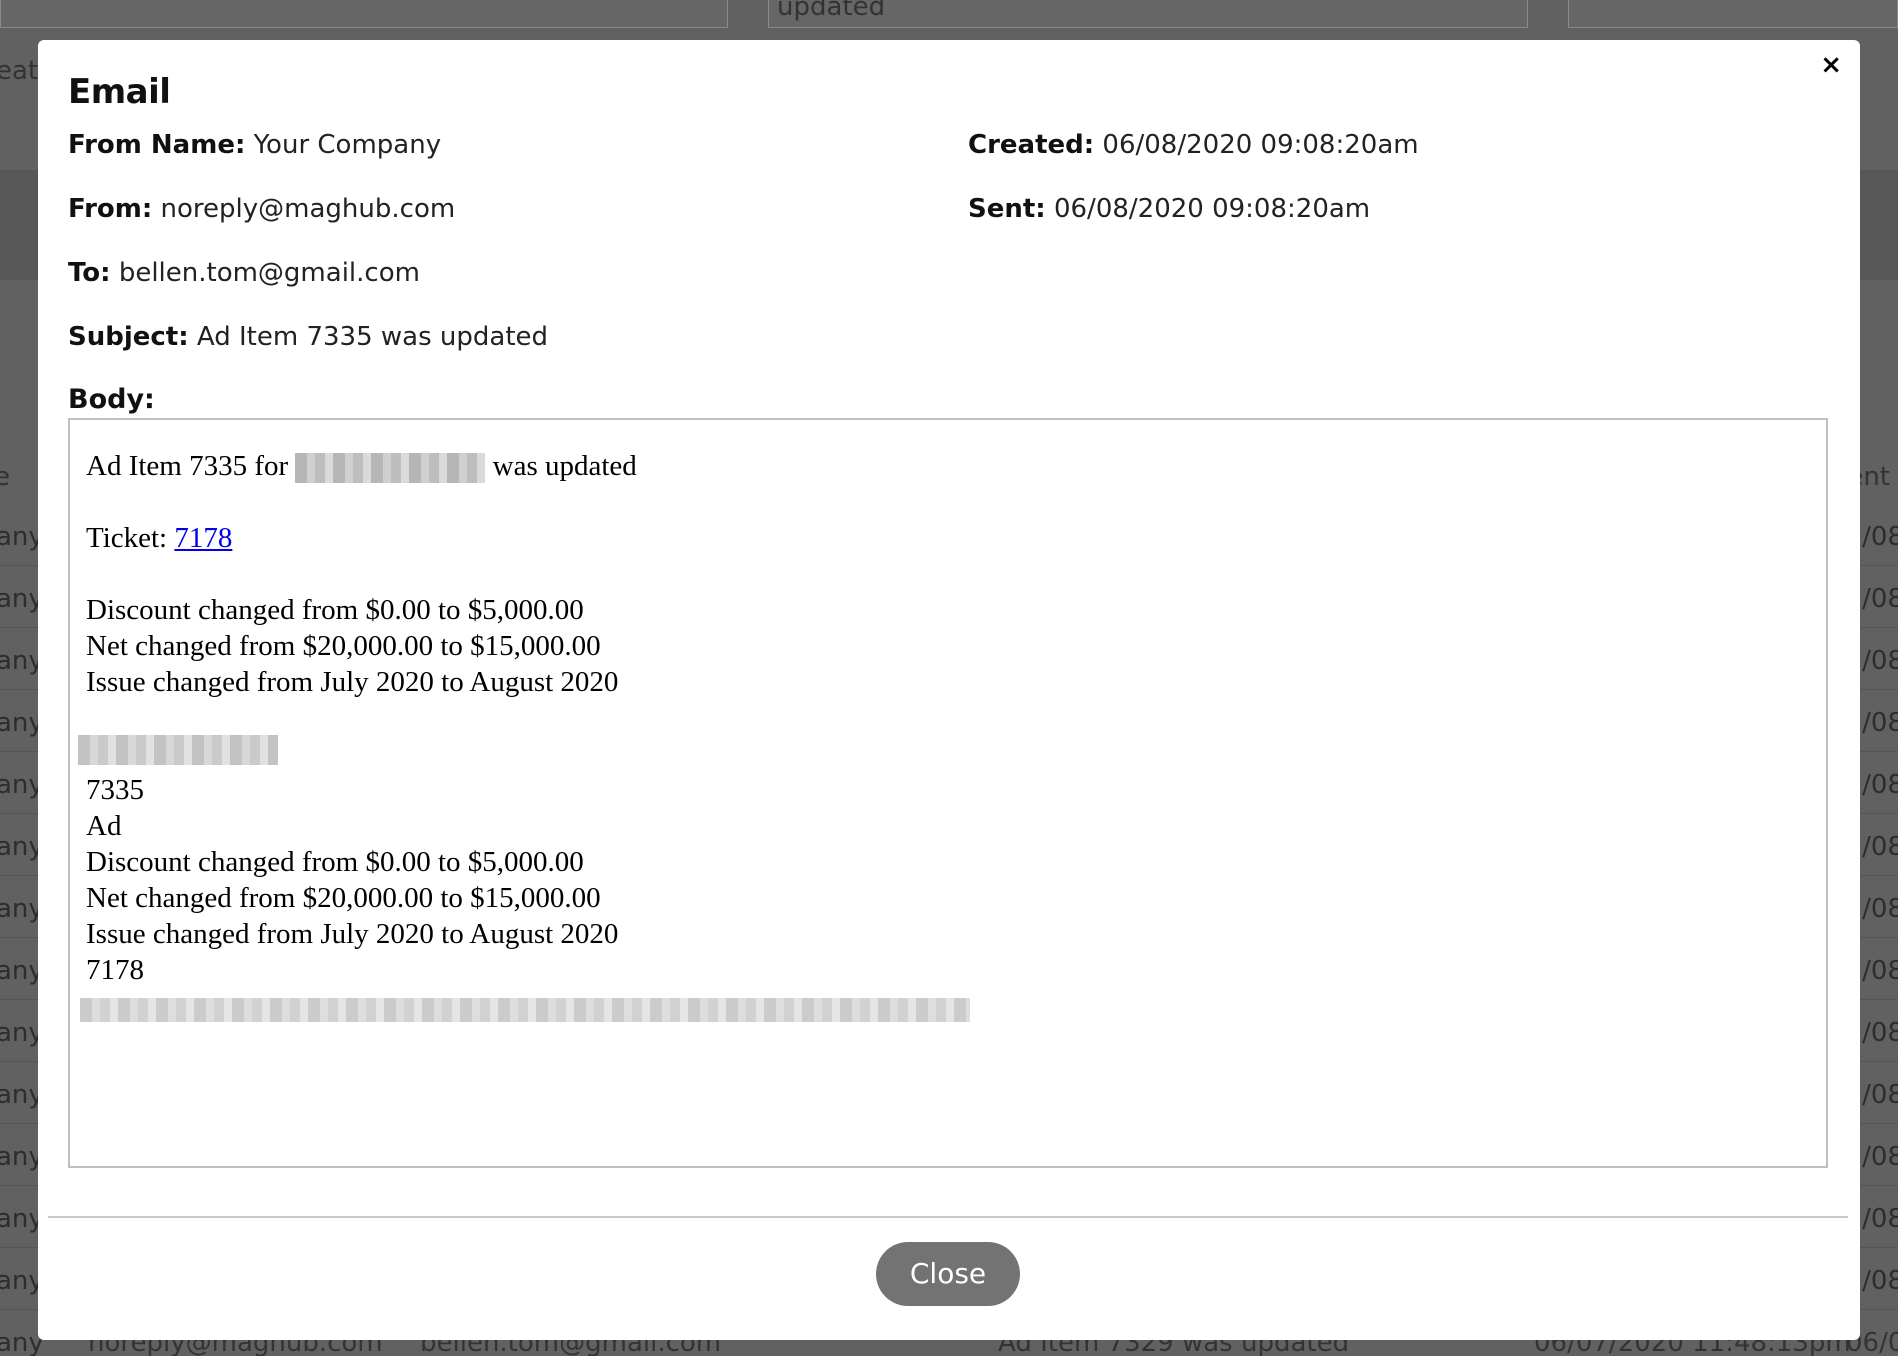  What do you see at coordinates (115, 790) in the screenshot?
I see `item-id: 7335` at bounding box center [115, 790].